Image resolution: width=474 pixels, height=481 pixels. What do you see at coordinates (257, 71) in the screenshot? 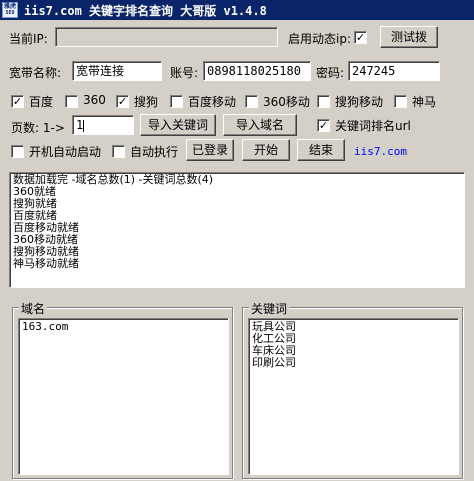
I see `account-input: 0898118025180` at bounding box center [257, 71].